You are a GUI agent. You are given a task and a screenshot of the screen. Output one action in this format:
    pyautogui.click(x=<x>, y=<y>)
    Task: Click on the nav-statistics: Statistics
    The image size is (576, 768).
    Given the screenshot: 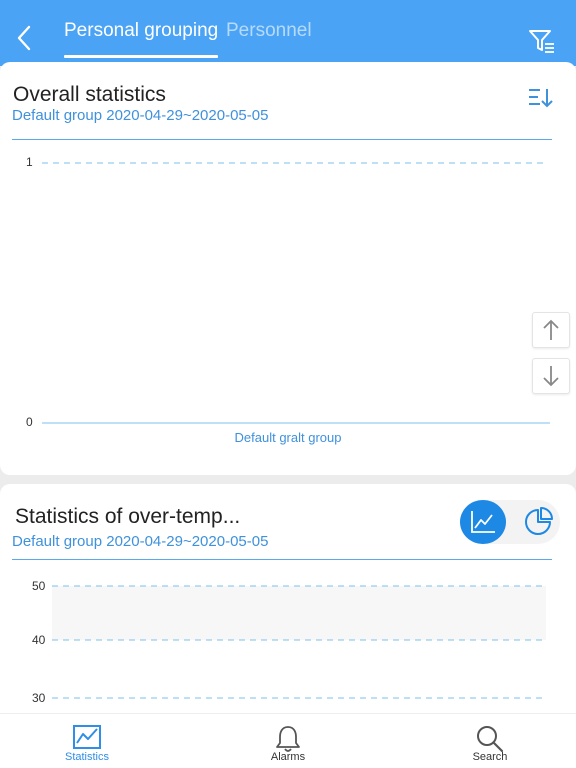 What is the action you would take?
    pyautogui.click(x=87, y=741)
    